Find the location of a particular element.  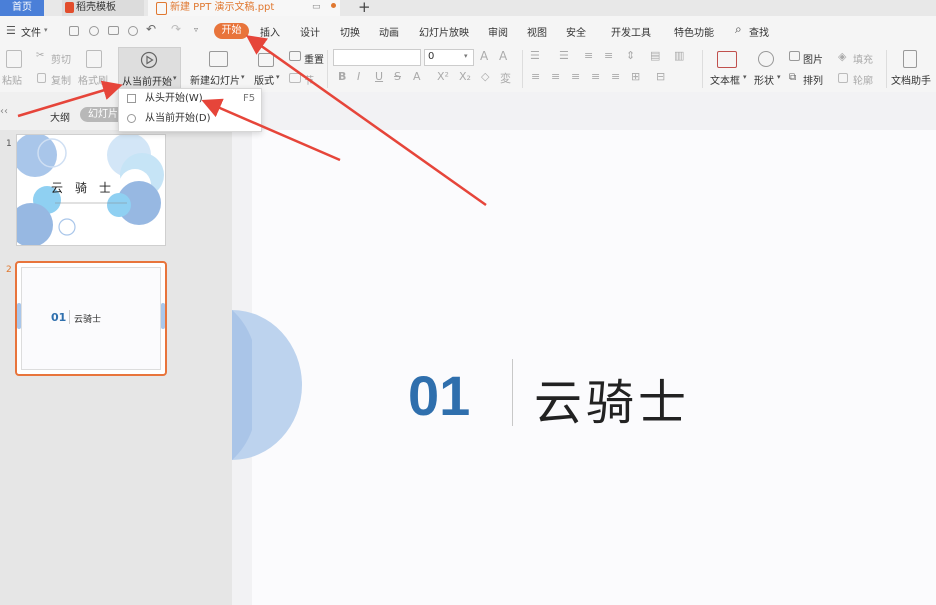

arrow-to-from-beginning is located at coordinates (271, 130).